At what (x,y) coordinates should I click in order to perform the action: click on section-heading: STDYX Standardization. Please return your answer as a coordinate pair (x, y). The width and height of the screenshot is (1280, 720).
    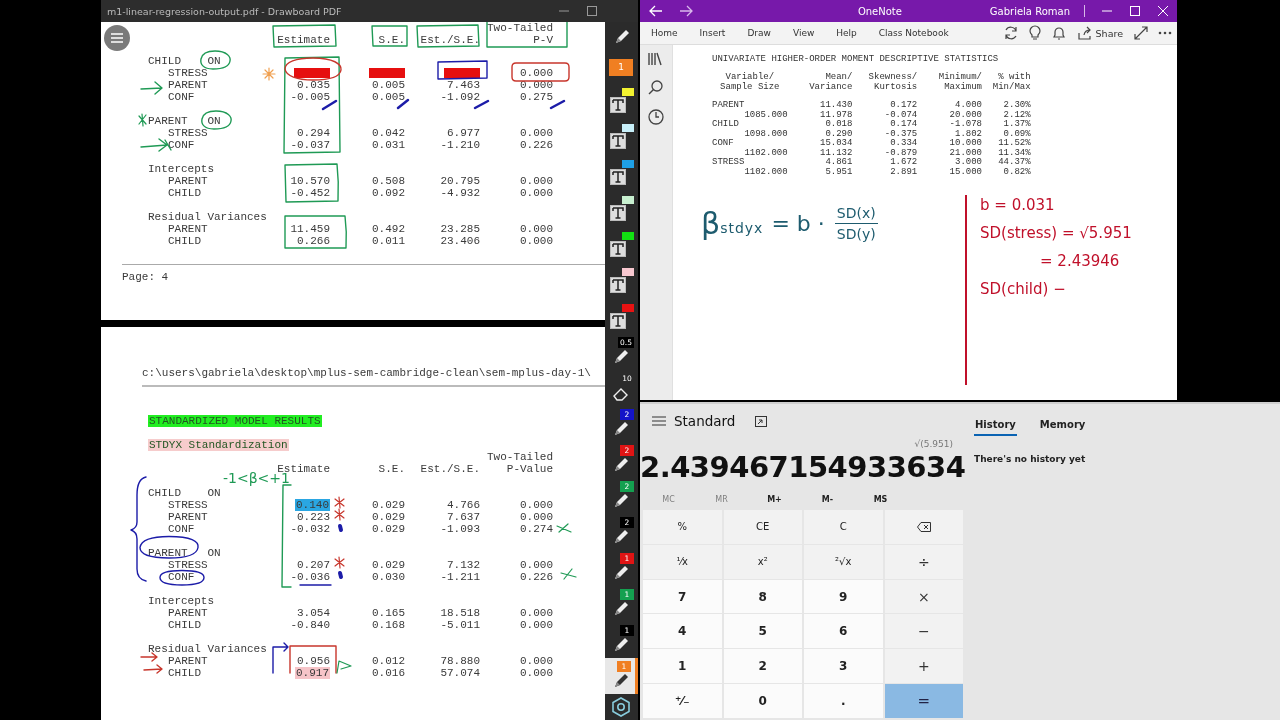
    Looking at the image, I should click on (218, 445).